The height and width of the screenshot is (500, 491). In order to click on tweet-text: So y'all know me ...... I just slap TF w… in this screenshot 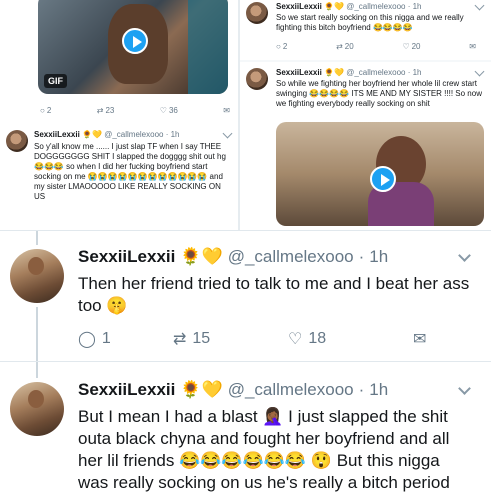, I will do `click(130, 171)`.